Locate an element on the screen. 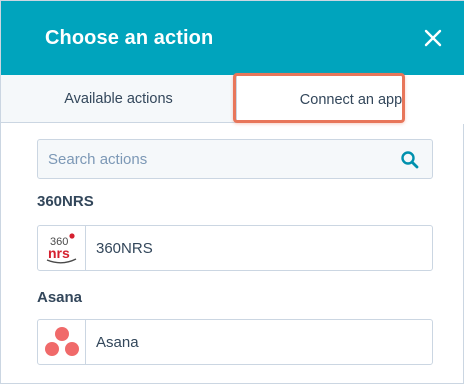 The width and height of the screenshot is (464, 384). section-title-asana: Asana is located at coordinates (60, 297).